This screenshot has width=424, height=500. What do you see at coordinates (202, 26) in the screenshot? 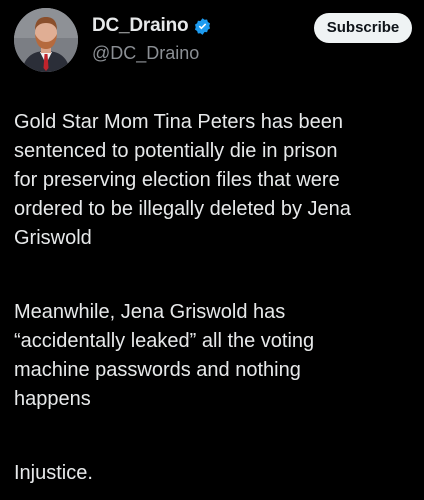
I see `verified-badge-icon` at bounding box center [202, 26].